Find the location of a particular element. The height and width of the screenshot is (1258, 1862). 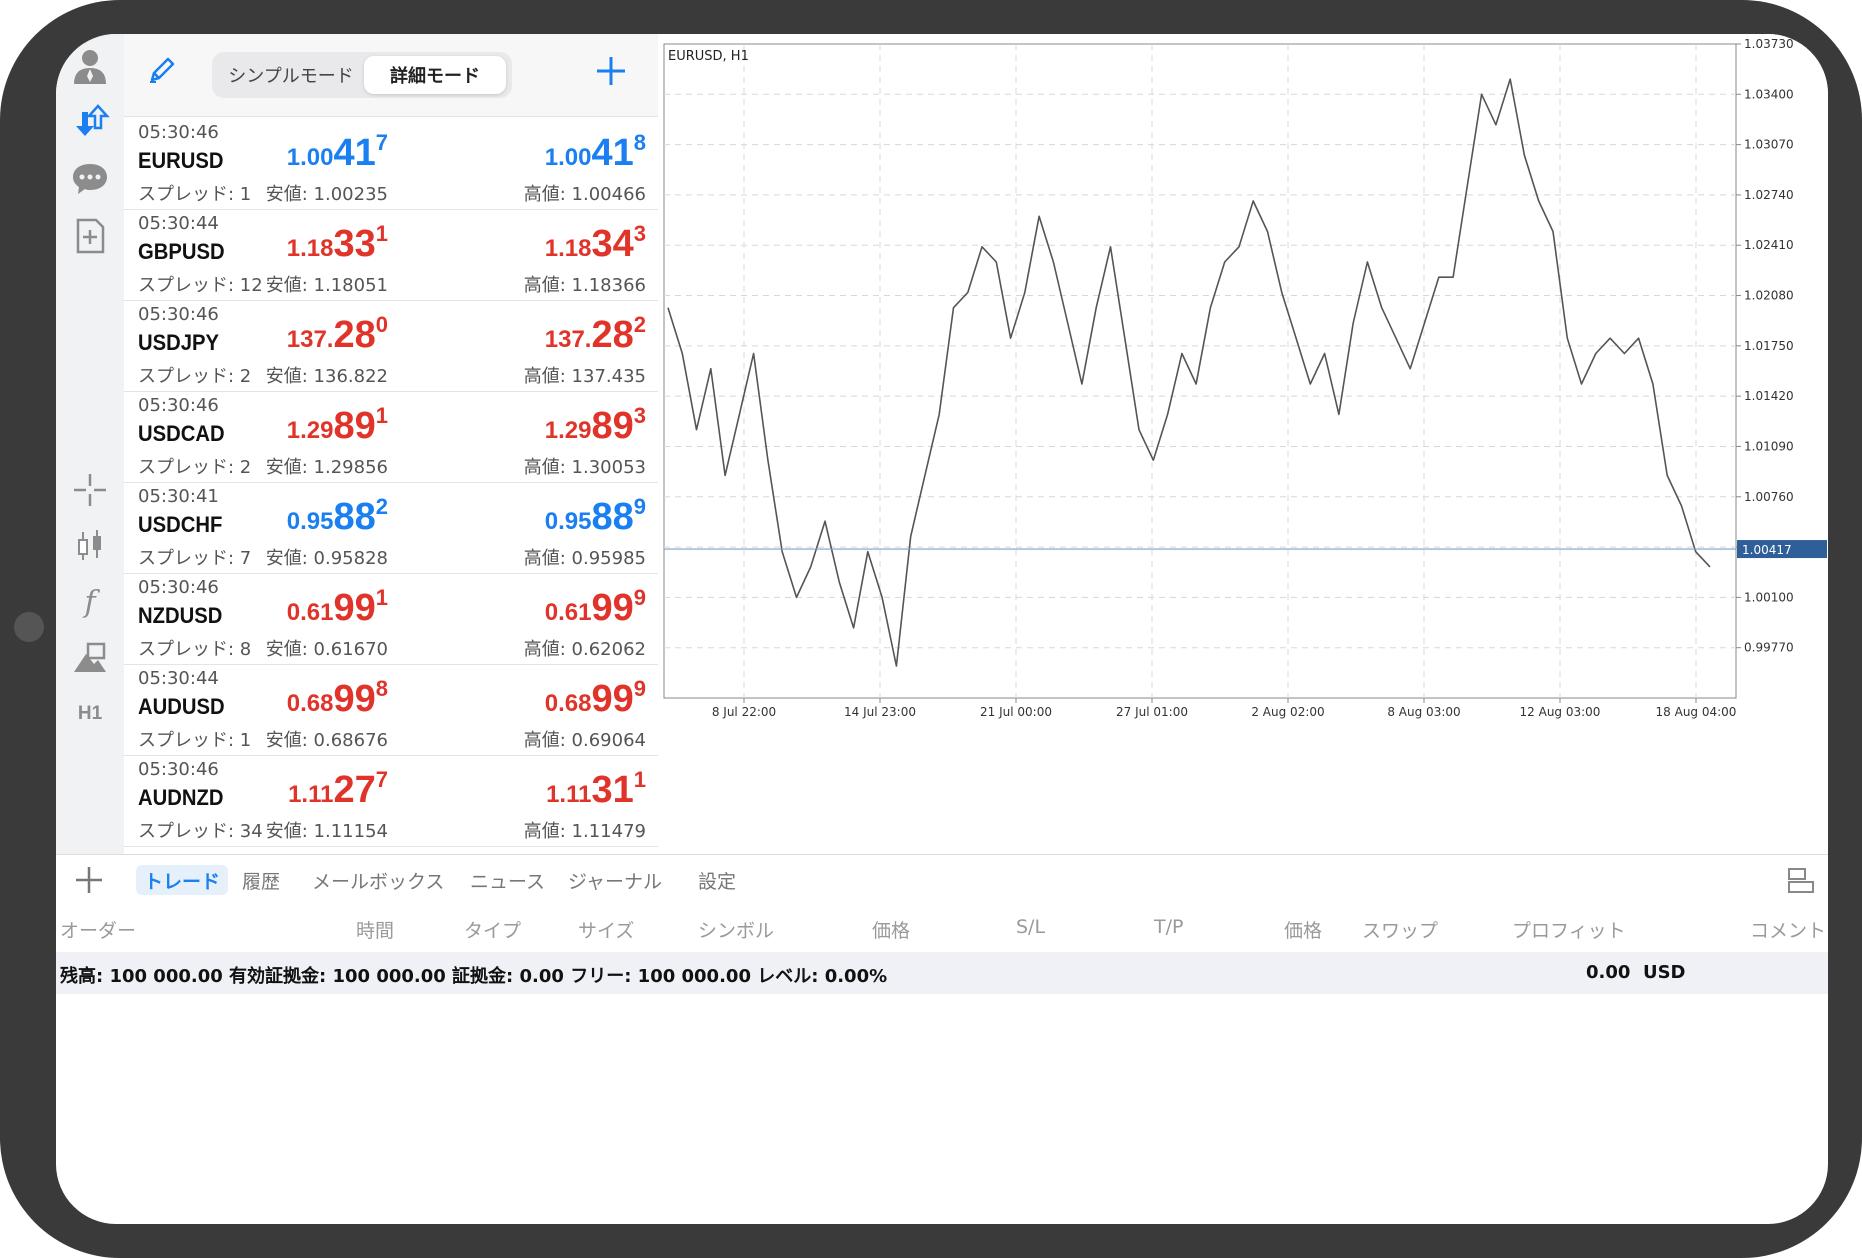

quote-spread: スプレッド: 7 is located at coordinates (195, 558).